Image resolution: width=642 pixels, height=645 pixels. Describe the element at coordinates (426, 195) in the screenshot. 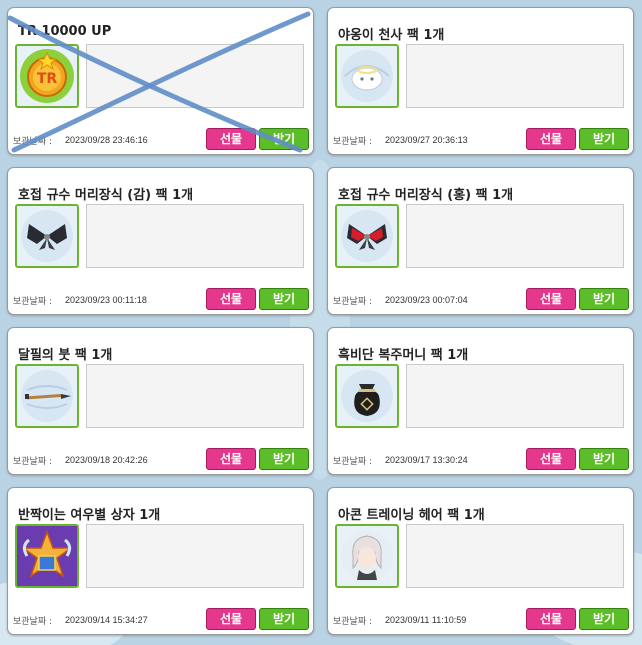

I see `item-title: 호접 규수 머리장식 (홍) 팩 1개` at that location.